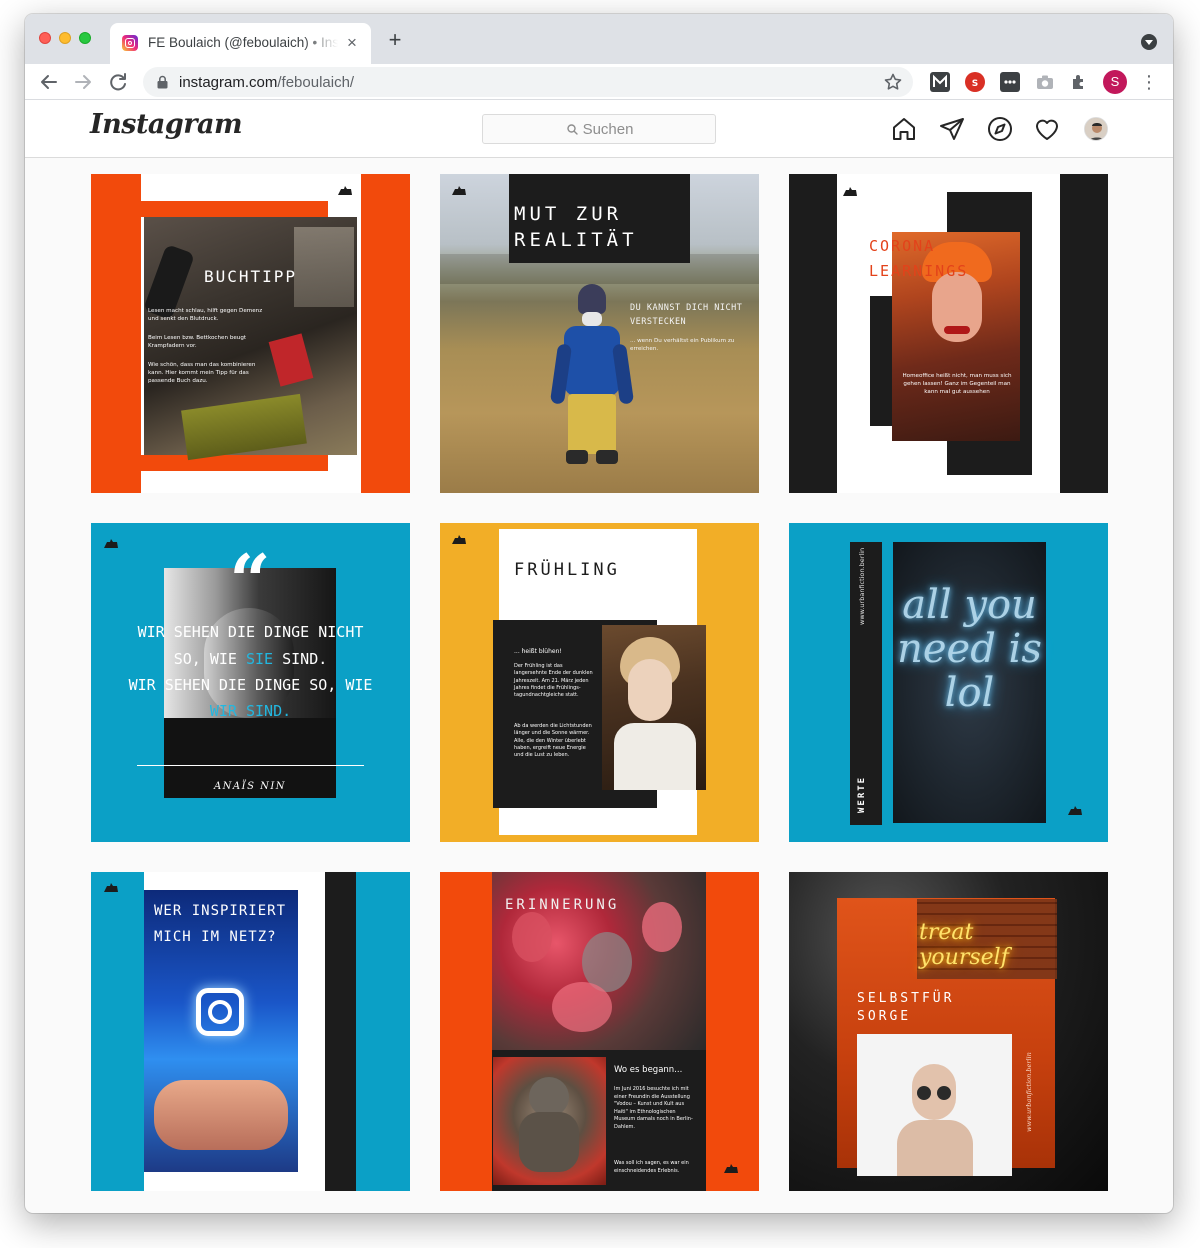  What do you see at coordinates (228, 82) in the screenshot?
I see `url-host: instagram.com` at bounding box center [228, 82].